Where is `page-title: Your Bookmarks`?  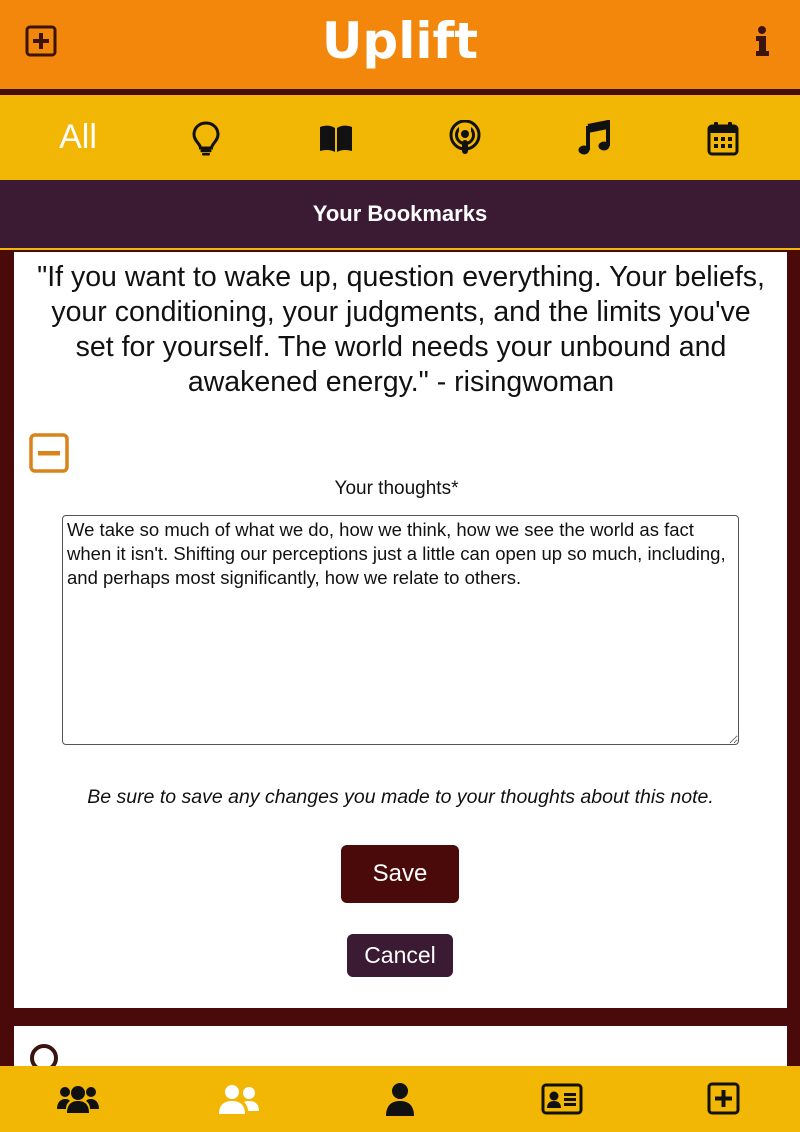
page-title: Your Bookmarks is located at coordinates (400, 215).